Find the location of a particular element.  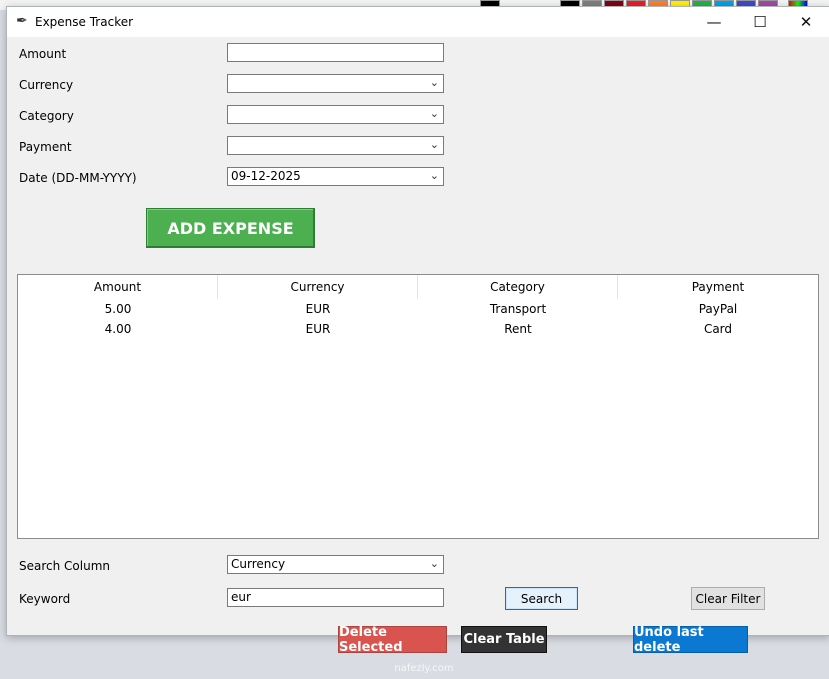

amount-input is located at coordinates (335, 52).